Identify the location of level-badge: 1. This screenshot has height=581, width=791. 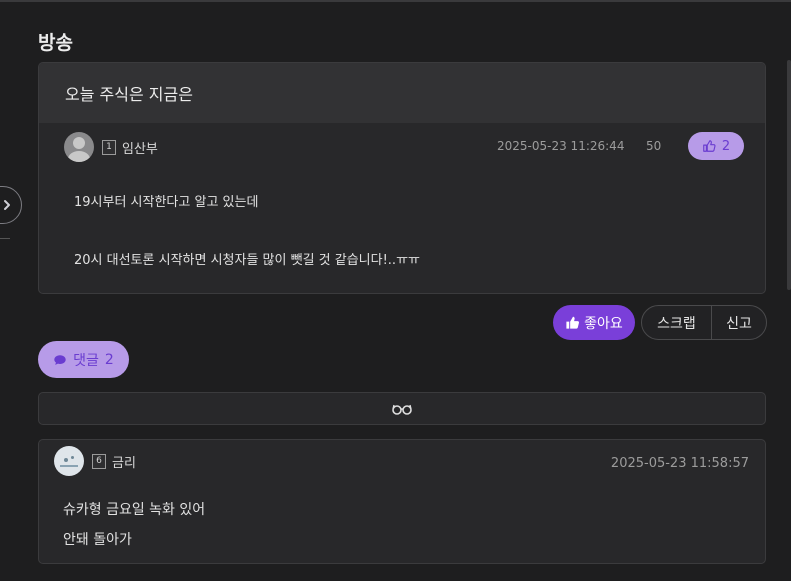
(109, 147).